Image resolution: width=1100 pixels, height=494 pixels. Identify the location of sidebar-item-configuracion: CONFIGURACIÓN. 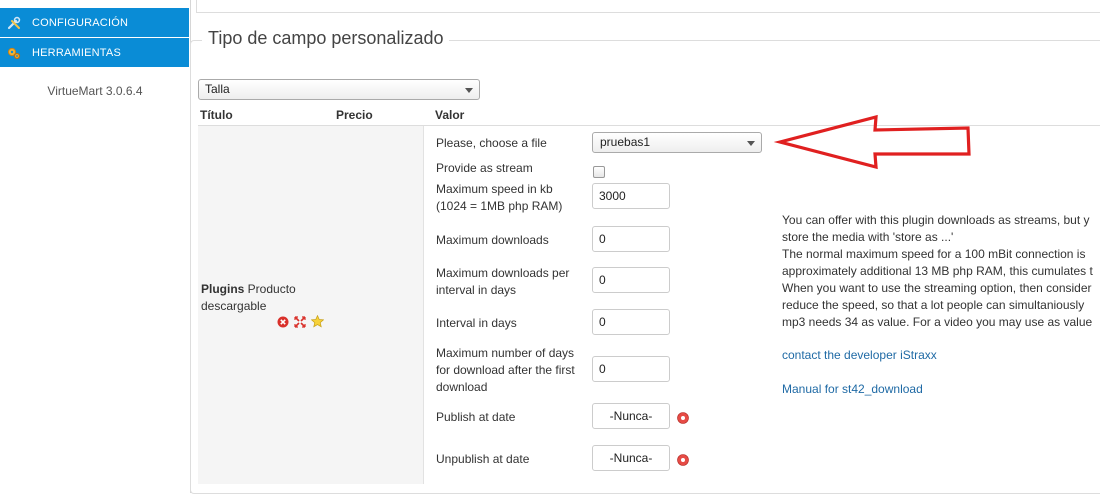
(94, 22).